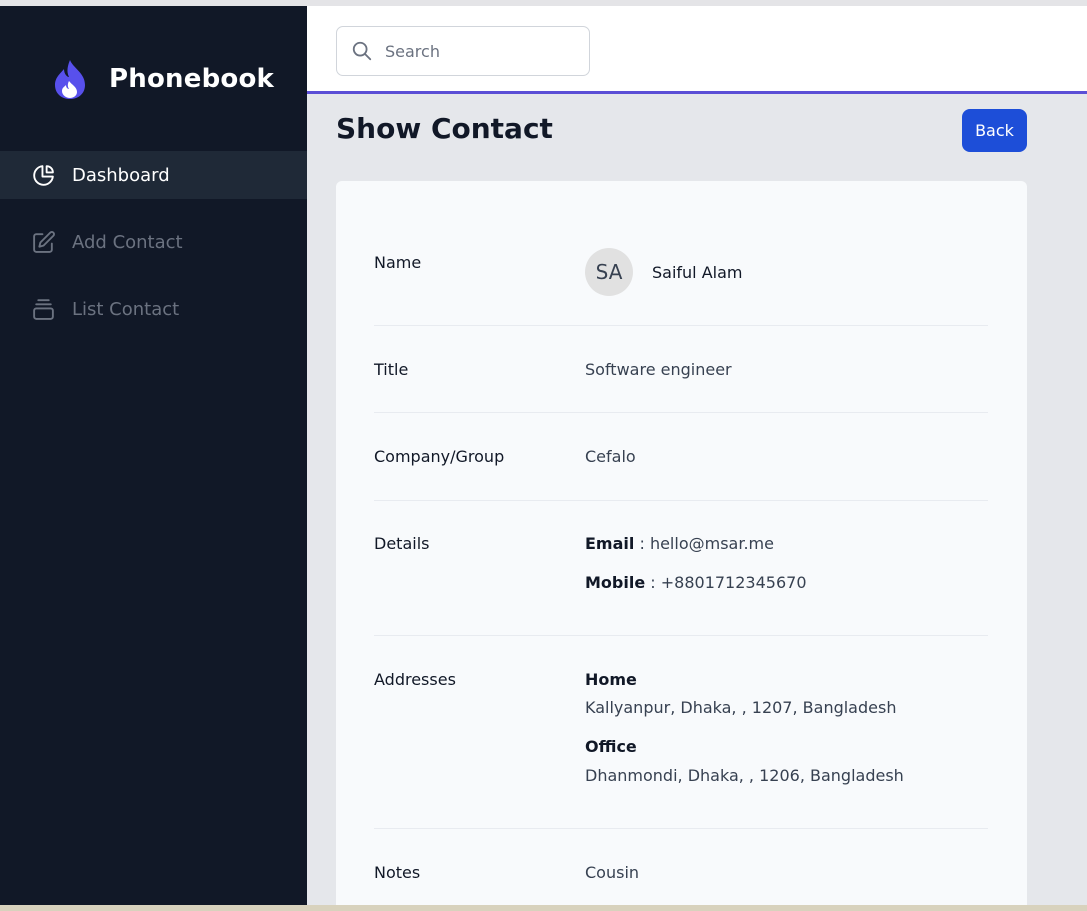 The width and height of the screenshot is (1087, 911). I want to click on sidebar-item-label: Dashboard, so click(121, 175).